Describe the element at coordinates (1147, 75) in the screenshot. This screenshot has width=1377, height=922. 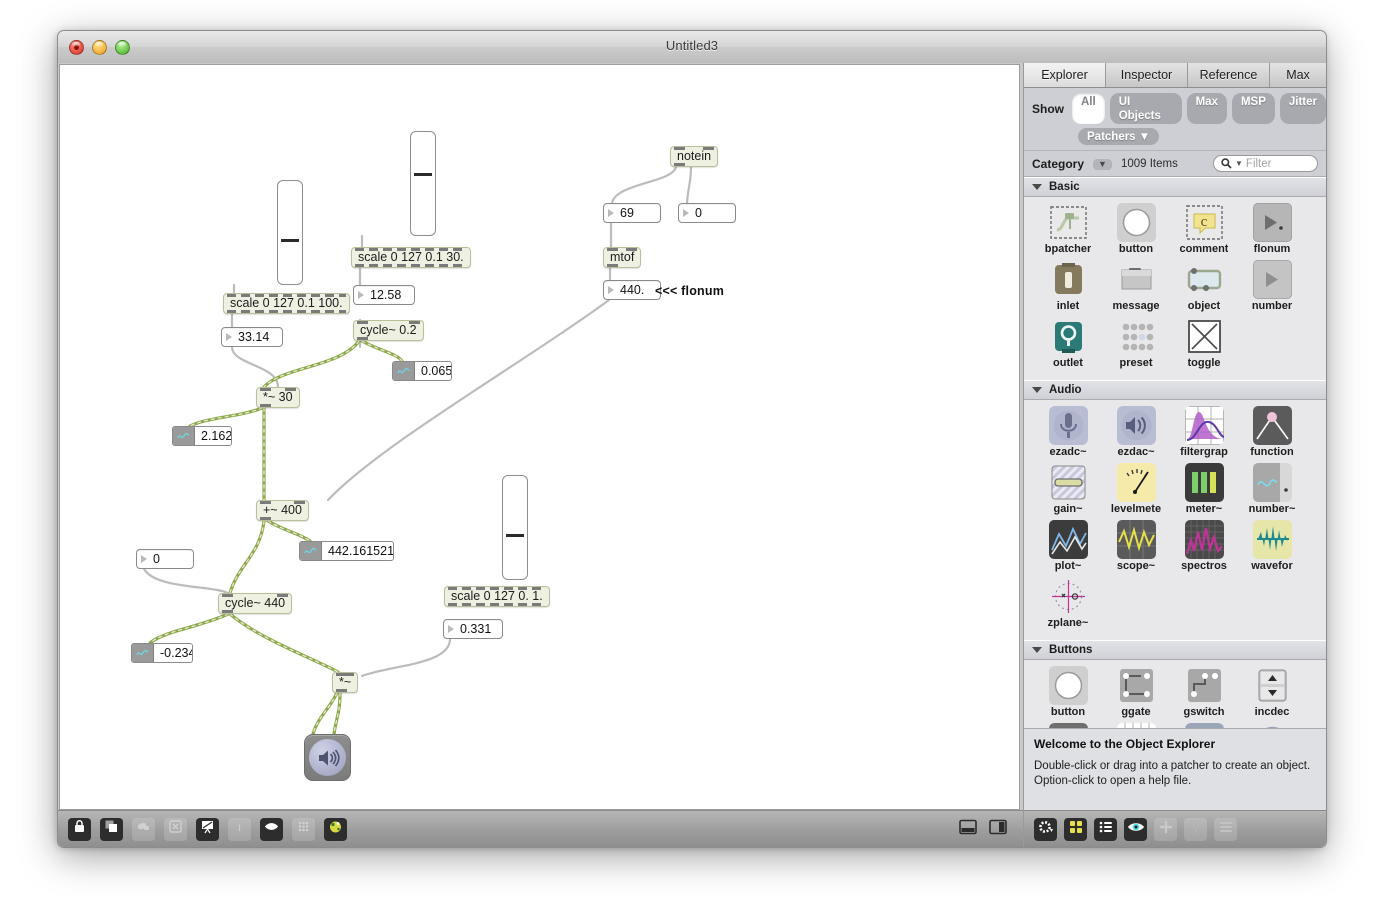
I see `tab-inspector: Inspector` at that location.